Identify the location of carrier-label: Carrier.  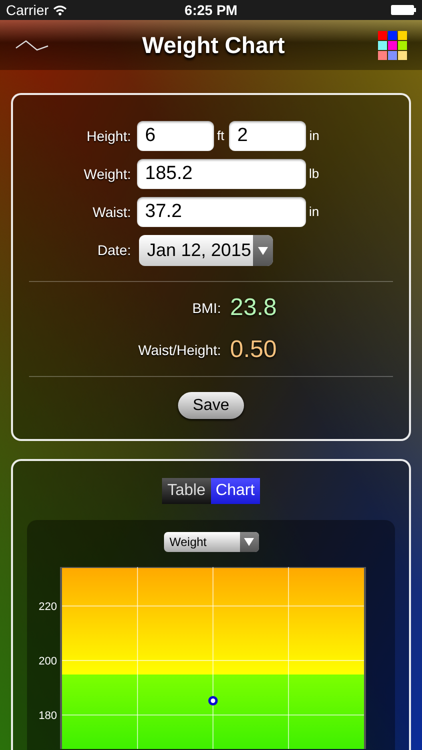
(27, 10).